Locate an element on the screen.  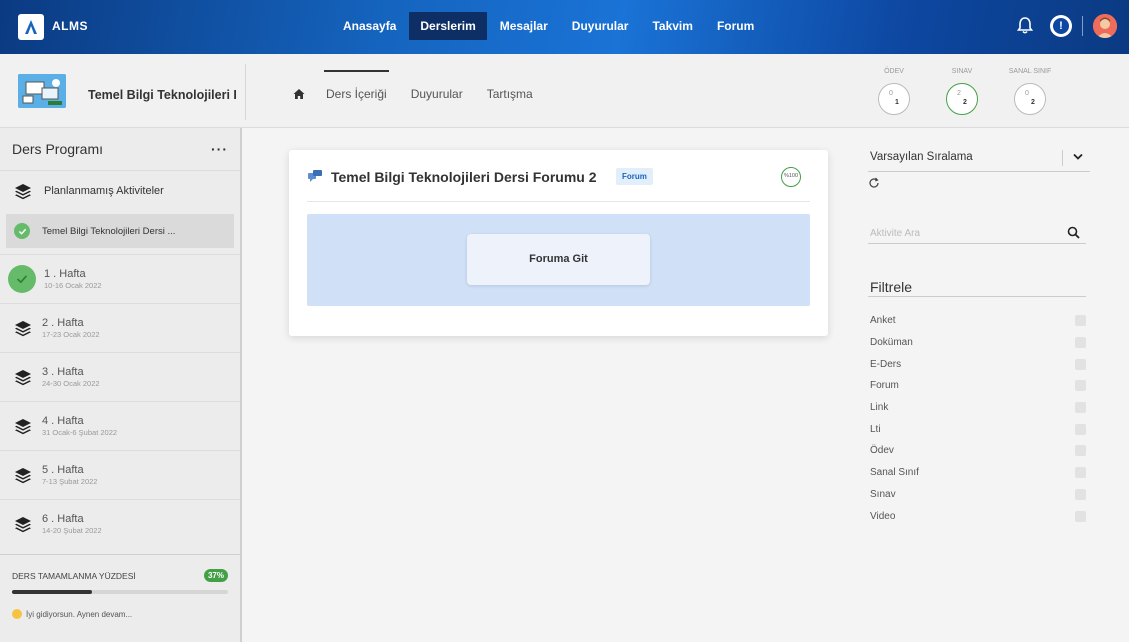
stat-total: 1 is located at coordinates (897, 102).